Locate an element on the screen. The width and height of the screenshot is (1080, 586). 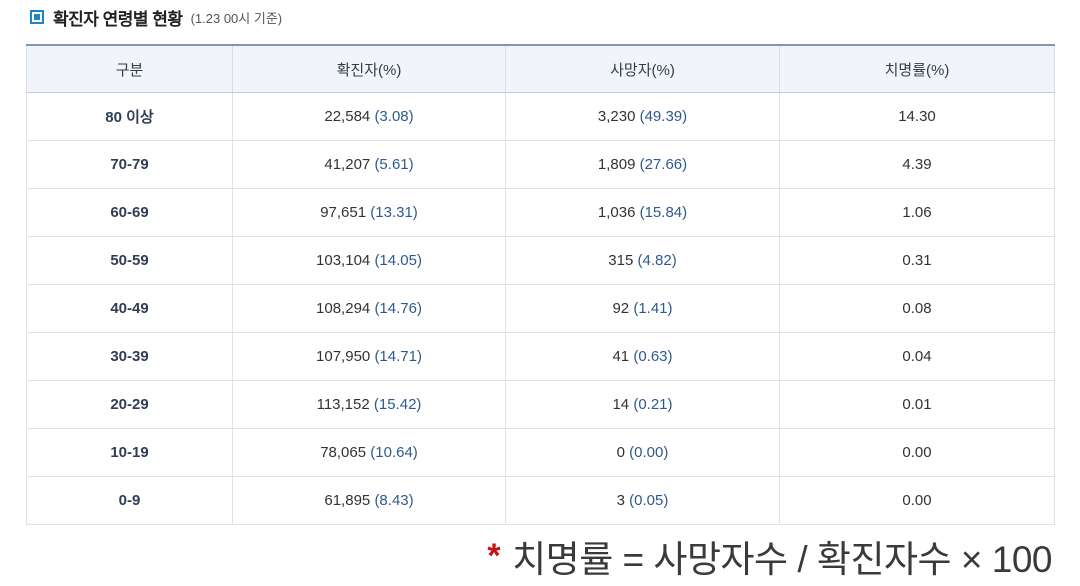
deaths-percent: (0.21) is located at coordinates (653, 404).